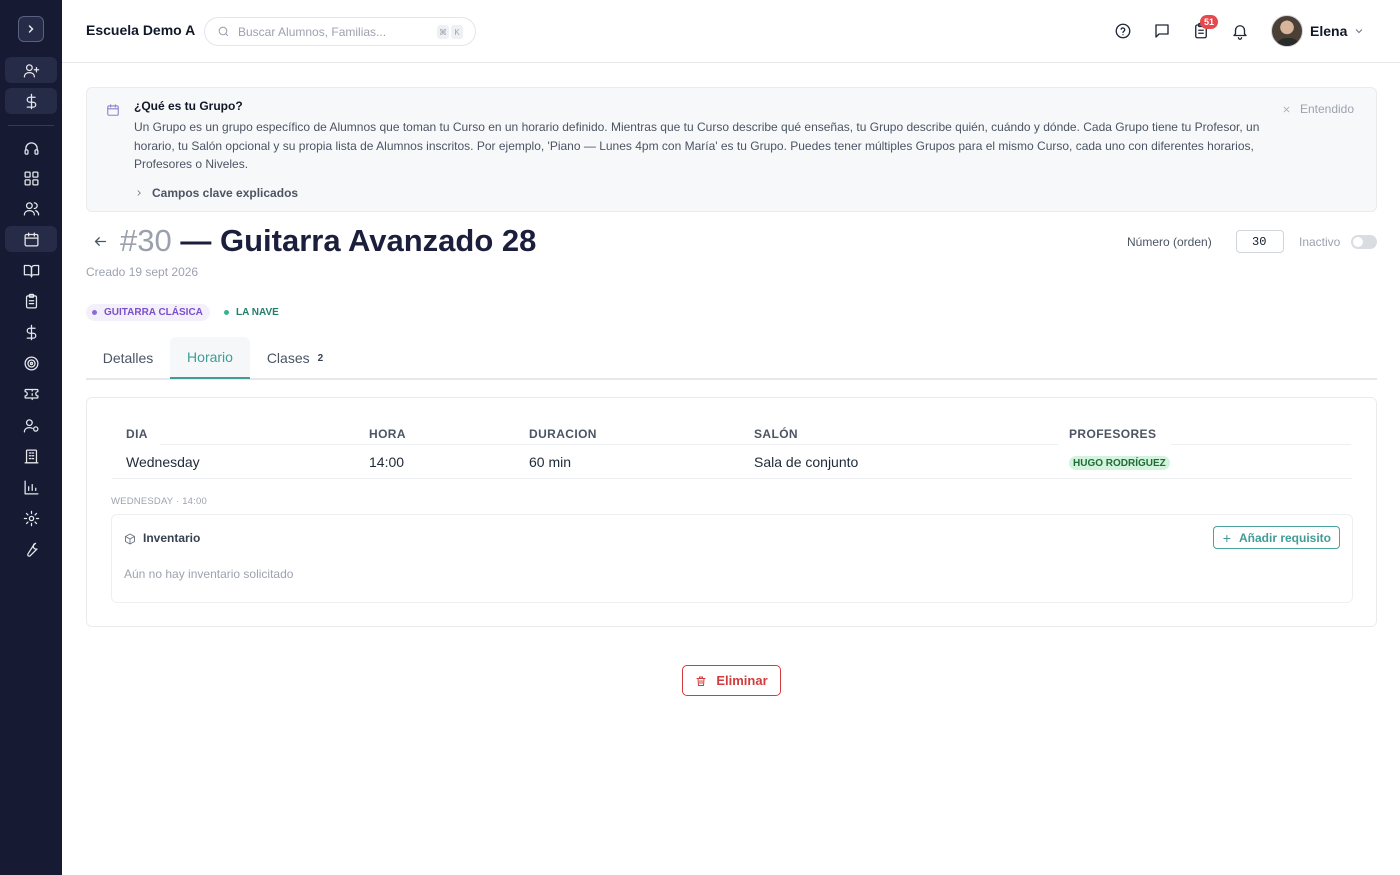 The height and width of the screenshot is (875, 1400). Describe the element at coordinates (159, 501) in the screenshot. I see `slot-label: WEDNESDAY · 14:00` at that location.